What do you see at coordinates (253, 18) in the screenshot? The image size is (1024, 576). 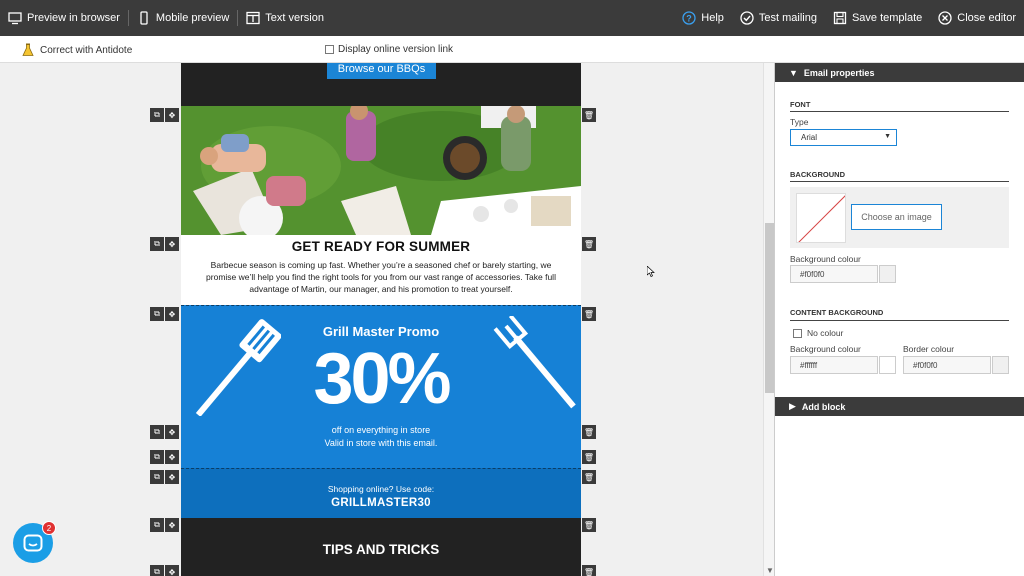 I see `text-version-icon` at bounding box center [253, 18].